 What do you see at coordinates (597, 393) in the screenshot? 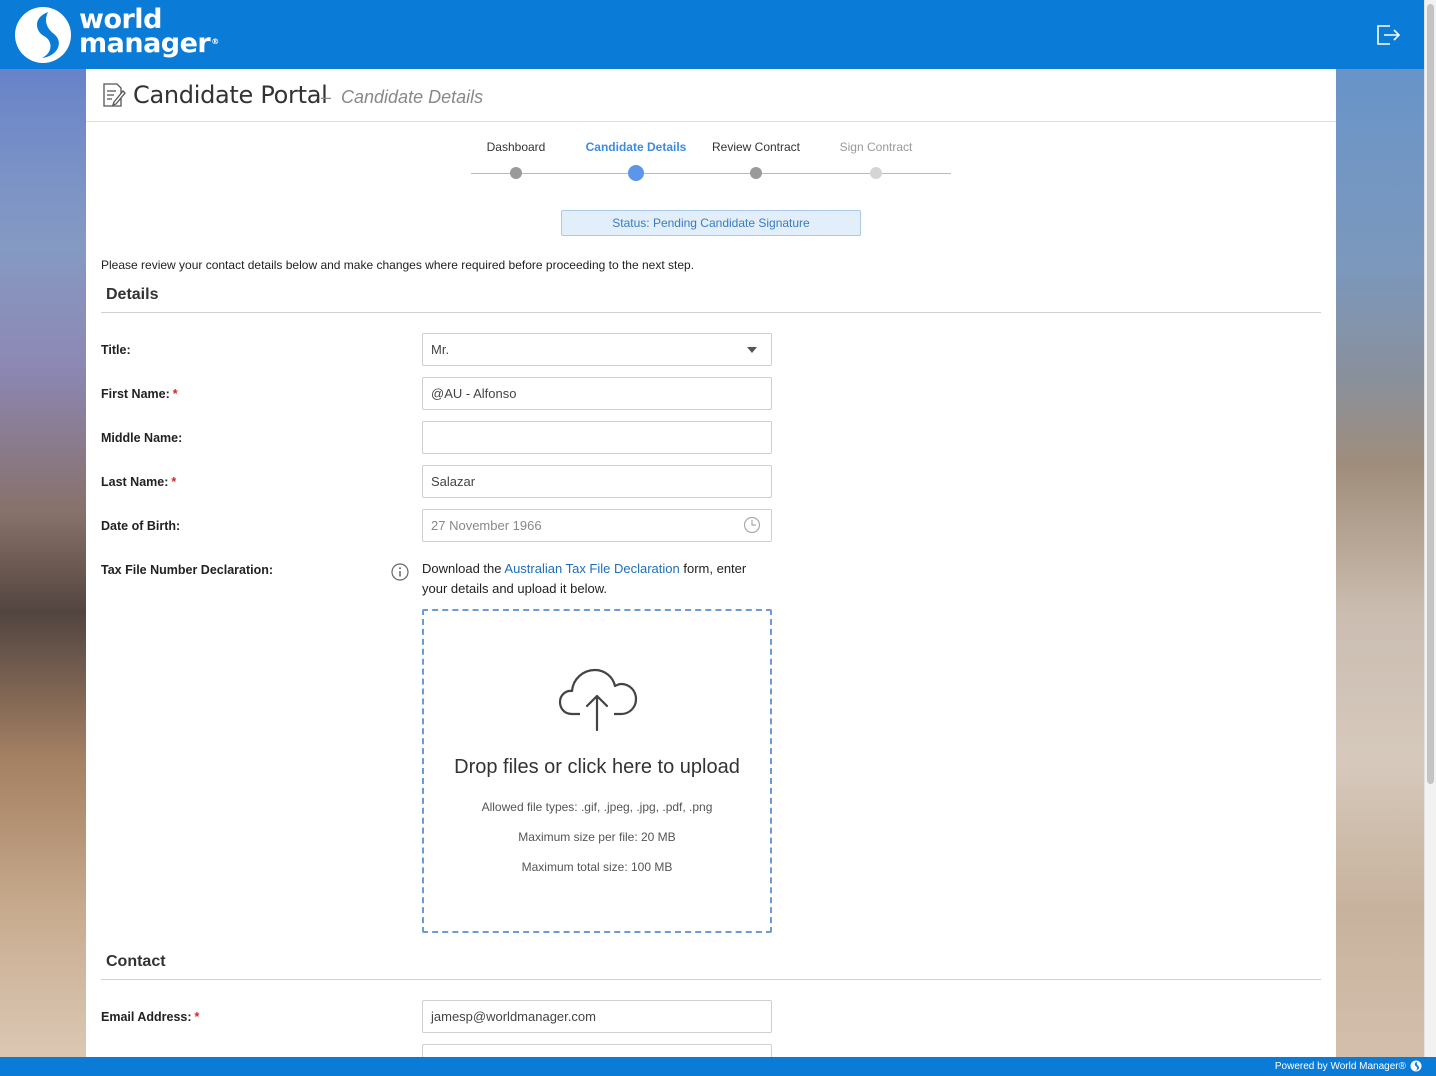
I see `first-name-field: @AU - Alfonso` at bounding box center [597, 393].